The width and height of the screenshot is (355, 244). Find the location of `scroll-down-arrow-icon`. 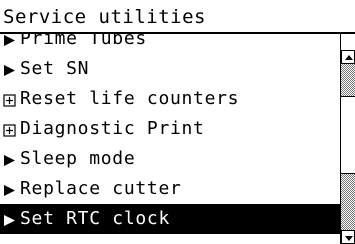

scroll-down-arrow-icon is located at coordinates (349, 238).